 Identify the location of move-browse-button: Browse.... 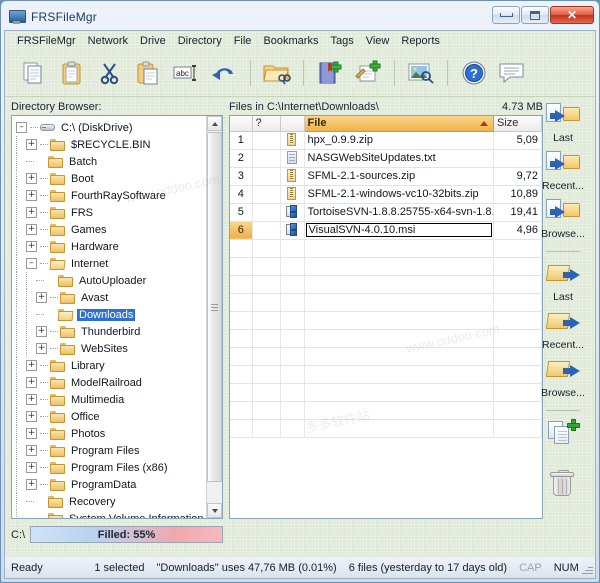
(563, 218).